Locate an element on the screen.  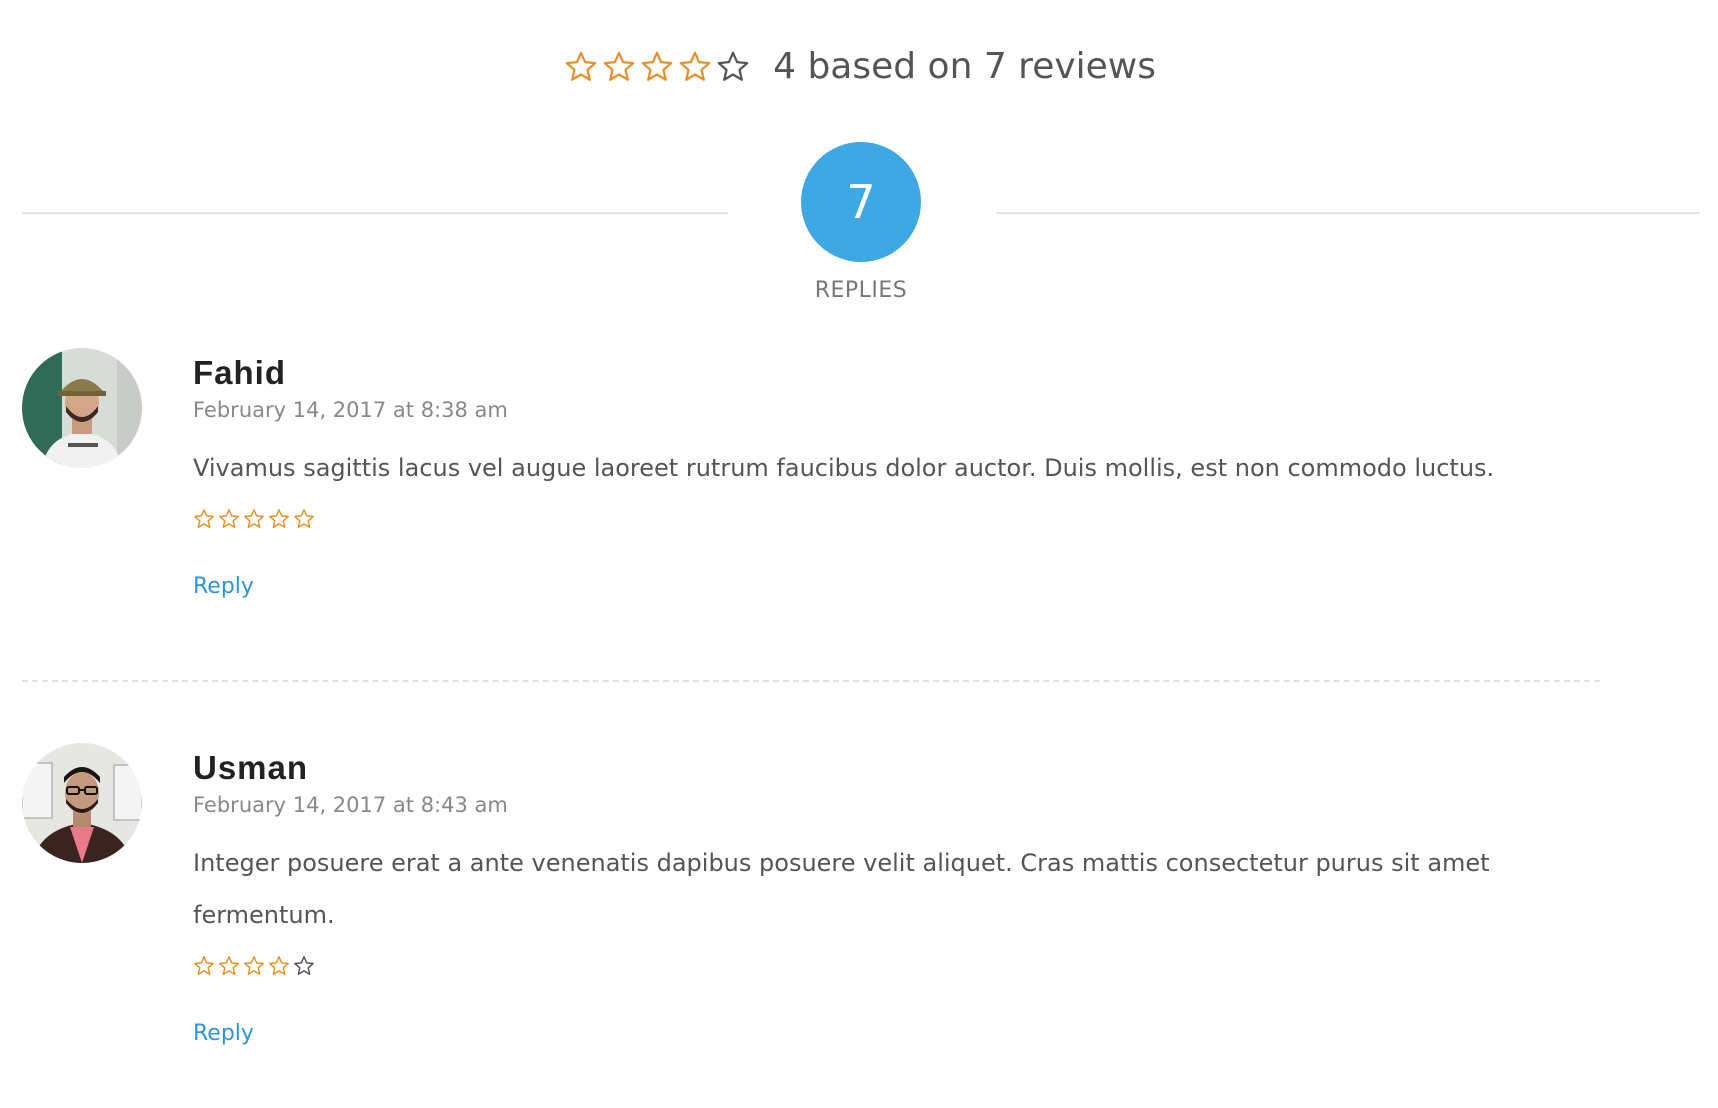
replies-count-badge: 7 is located at coordinates (861, 202).